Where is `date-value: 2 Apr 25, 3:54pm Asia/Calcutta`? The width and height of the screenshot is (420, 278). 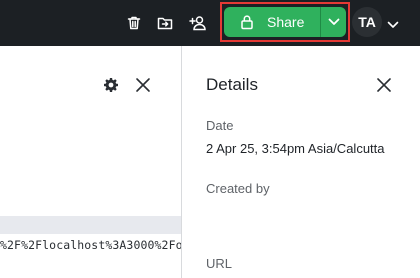
date-value: 2 Apr 25, 3:54pm Asia/Calcutta is located at coordinates (295, 148).